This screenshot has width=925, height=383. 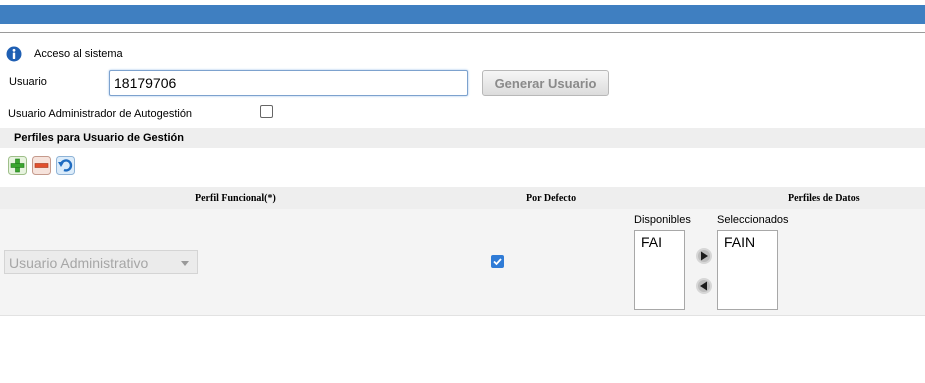 I want to click on add-icon, so click(x=17, y=165).